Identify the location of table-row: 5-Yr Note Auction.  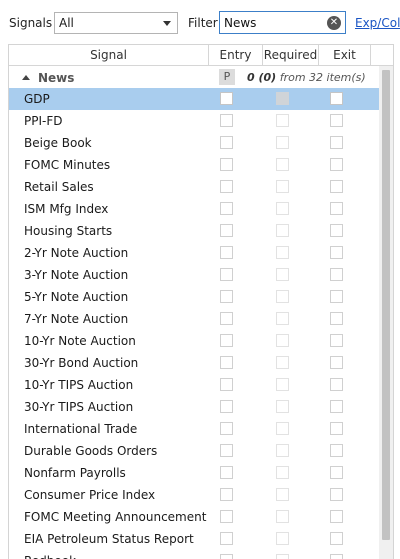
(194, 297).